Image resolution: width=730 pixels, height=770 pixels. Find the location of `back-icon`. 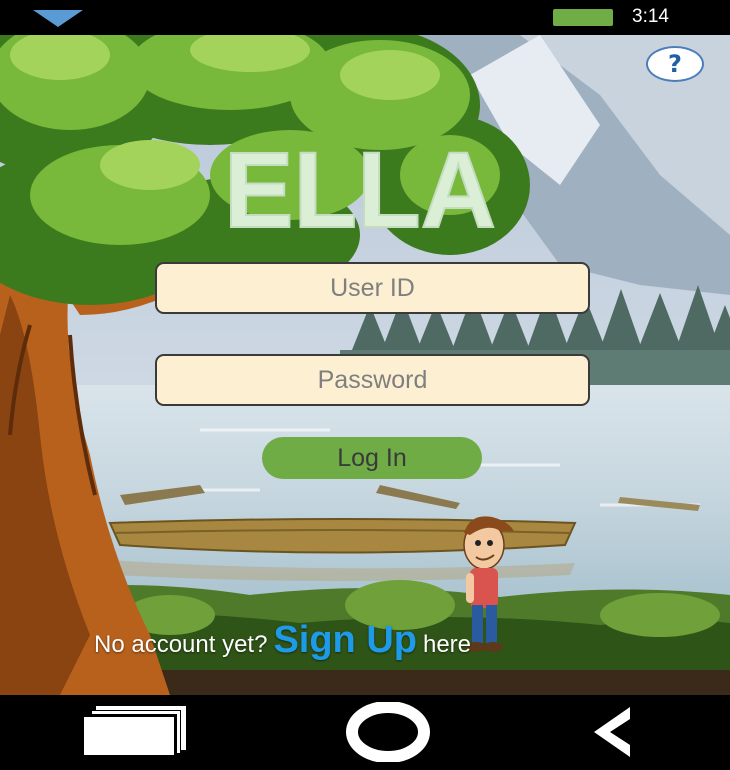

back-icon is located at coordinates (613, 732).